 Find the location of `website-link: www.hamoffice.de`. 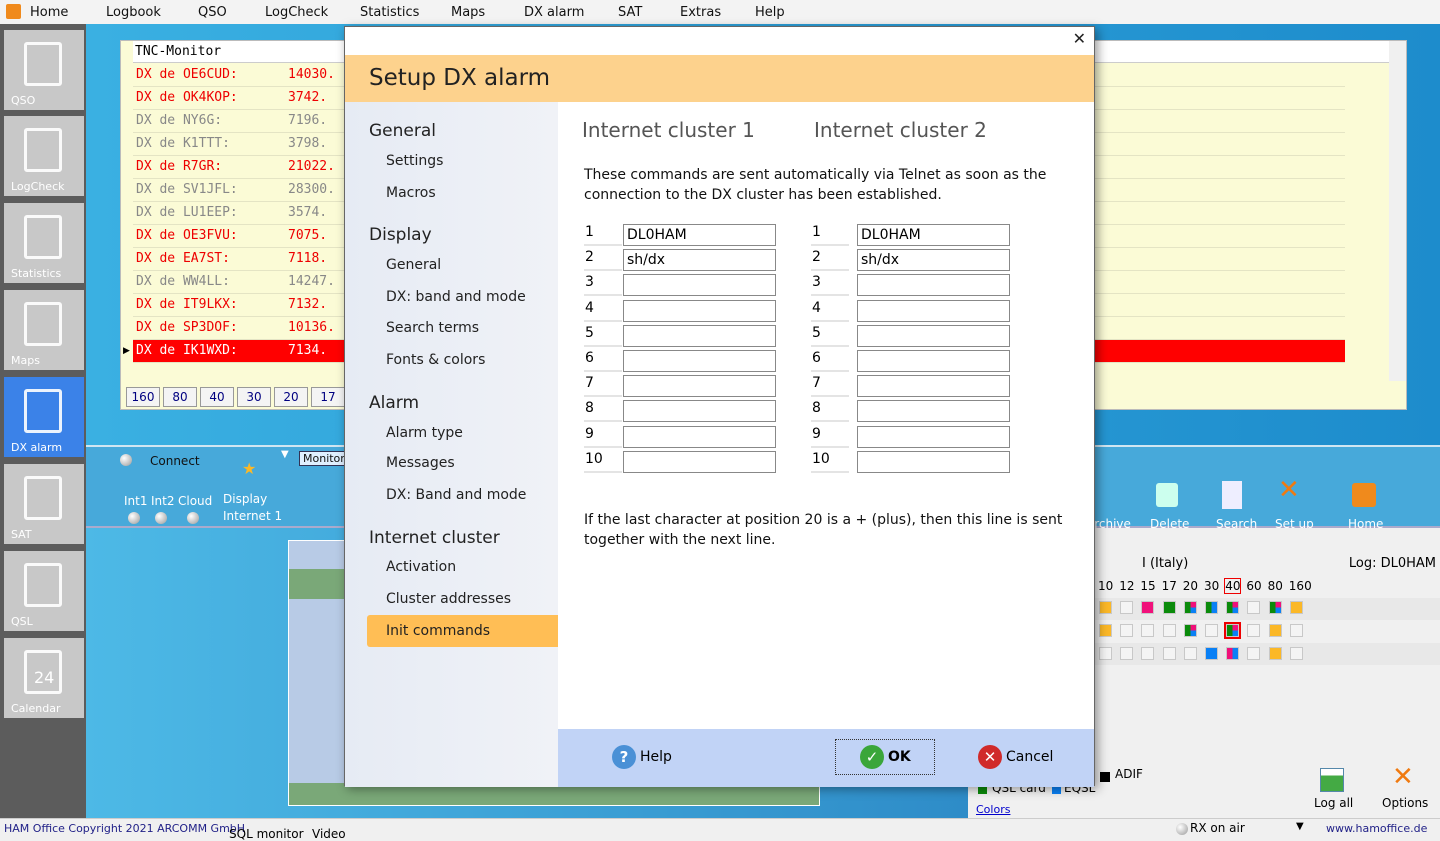

website-link: www.hamoffice.de is located at coordinates (1376, 828).